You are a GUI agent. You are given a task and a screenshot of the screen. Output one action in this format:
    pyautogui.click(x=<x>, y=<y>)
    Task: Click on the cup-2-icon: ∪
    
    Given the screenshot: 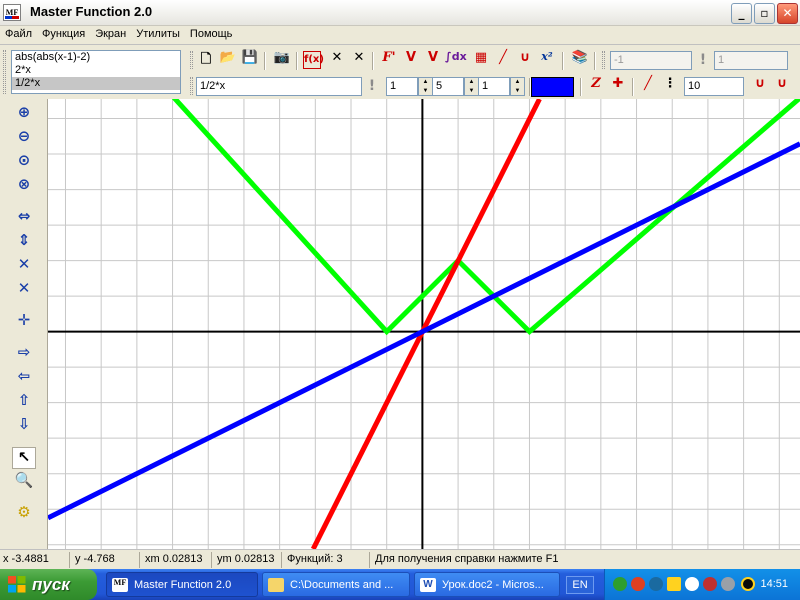 What is the action you would take?
    pyautogui.click(x=782, y=86)
    